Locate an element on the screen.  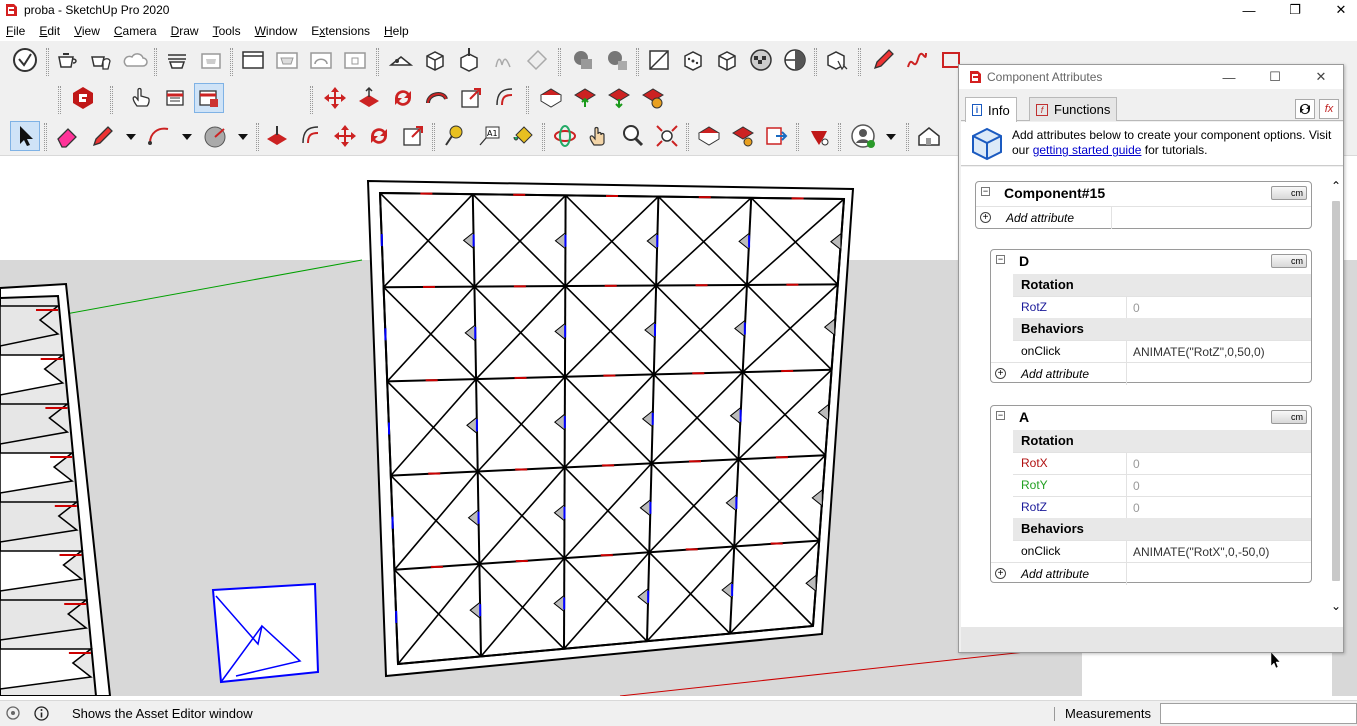
follow-me-icon is located at coordinates (437, 98).